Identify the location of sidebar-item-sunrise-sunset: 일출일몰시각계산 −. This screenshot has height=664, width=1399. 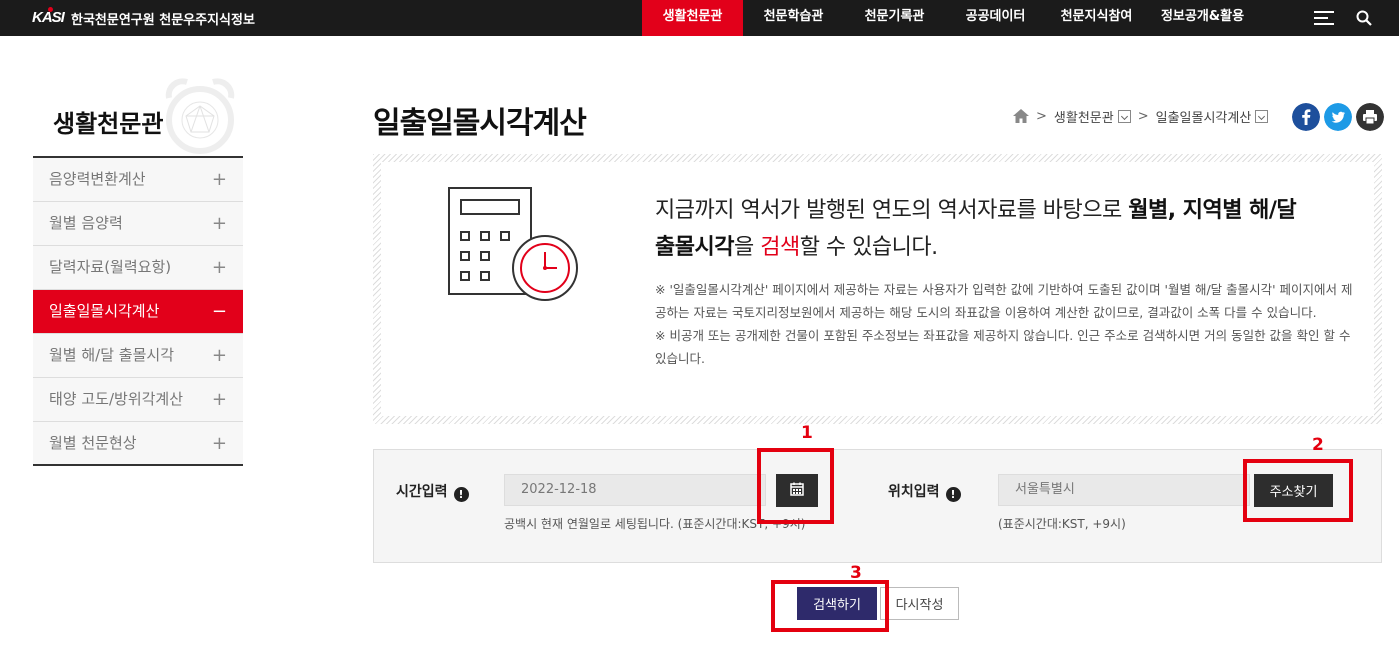
(138, 312).